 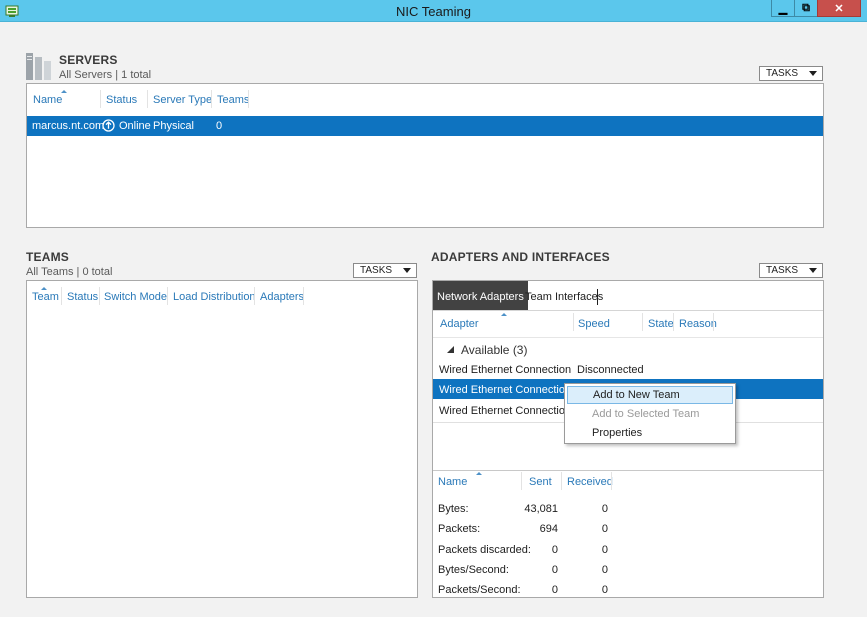 What do you see at coordinates (47, 257) in the screenshot?
I see `teams-title: TEAMS` at bounding box center [47, 257].